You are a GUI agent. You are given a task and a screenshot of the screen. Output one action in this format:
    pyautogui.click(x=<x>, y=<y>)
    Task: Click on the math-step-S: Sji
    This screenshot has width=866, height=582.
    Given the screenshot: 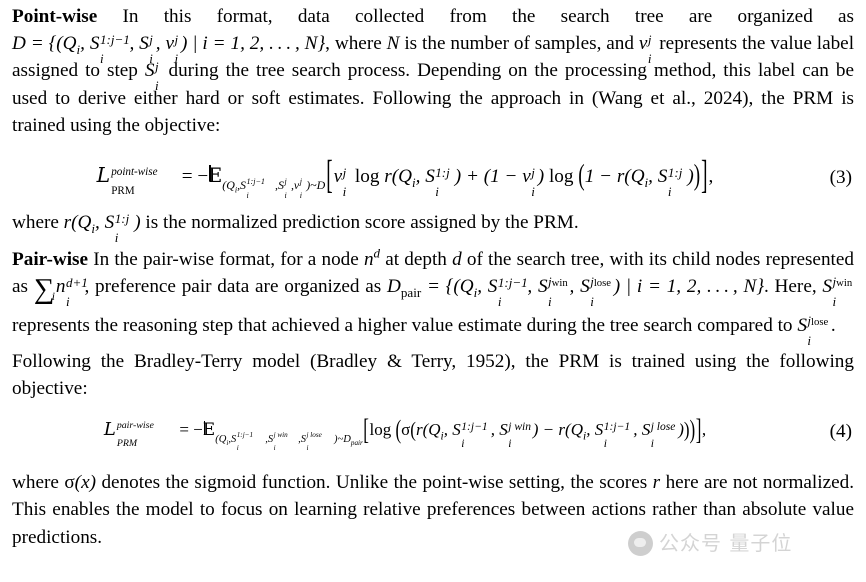 What is the action you would take?
    pyautogui.click(x=151, y=76)
    